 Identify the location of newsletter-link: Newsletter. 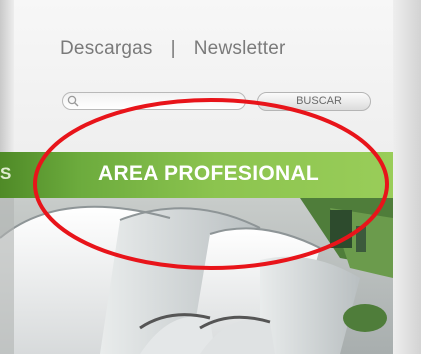
(240, 49).